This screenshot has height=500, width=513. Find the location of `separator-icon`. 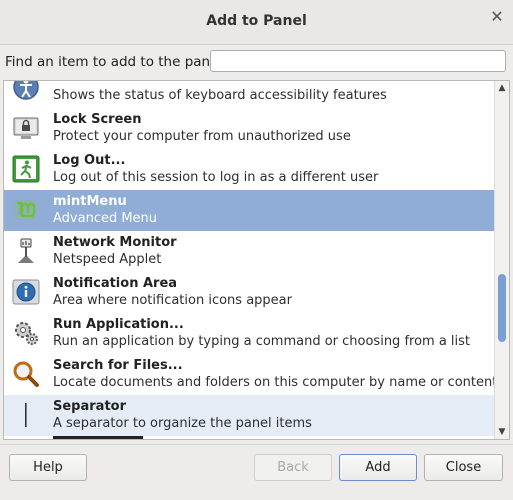

separator-icon is located at coordinates (26, 415).